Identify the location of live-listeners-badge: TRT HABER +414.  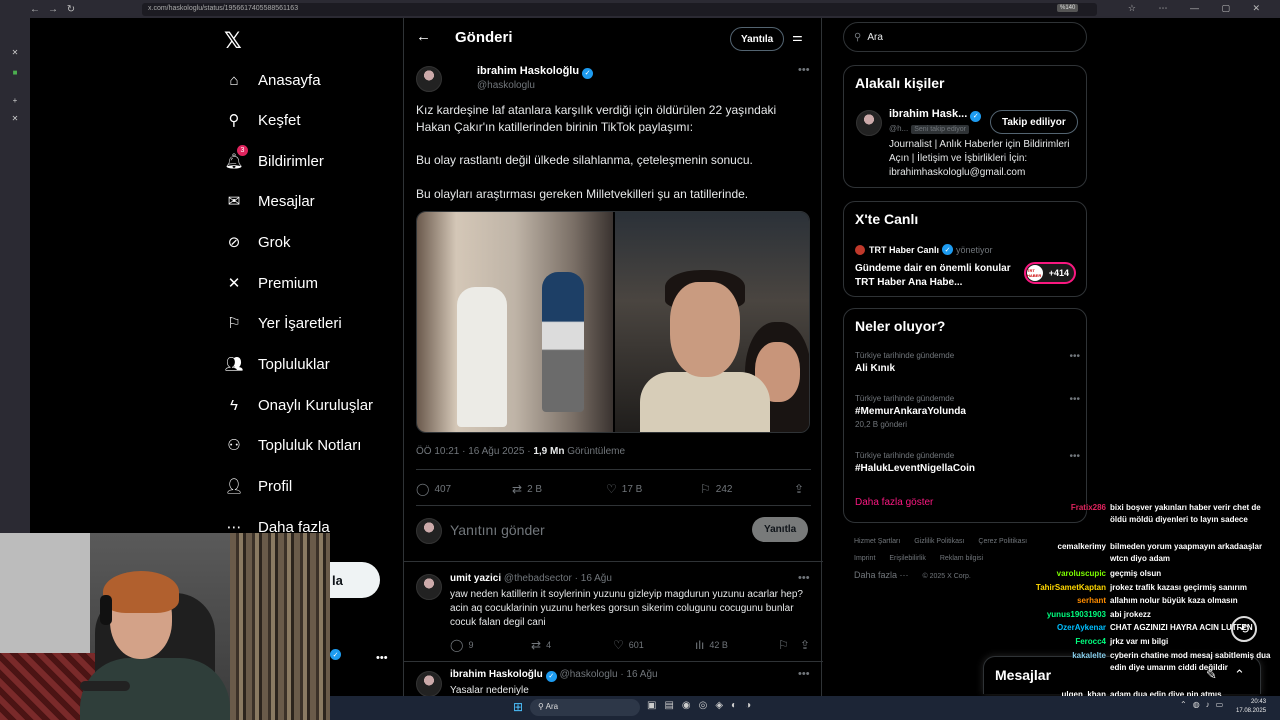
(1050, 273).